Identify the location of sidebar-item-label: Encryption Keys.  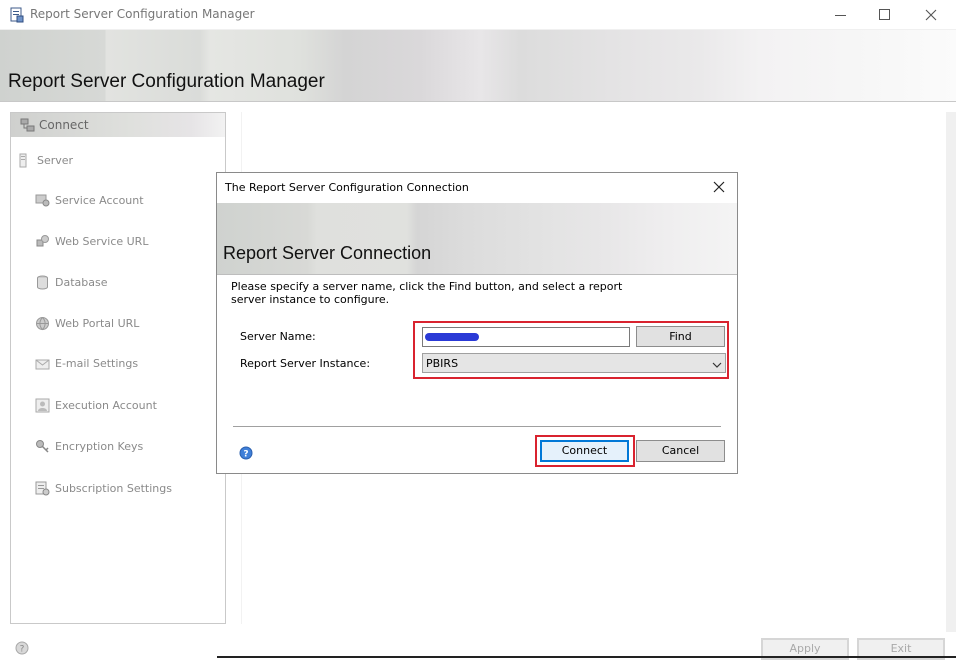
(99, 446).